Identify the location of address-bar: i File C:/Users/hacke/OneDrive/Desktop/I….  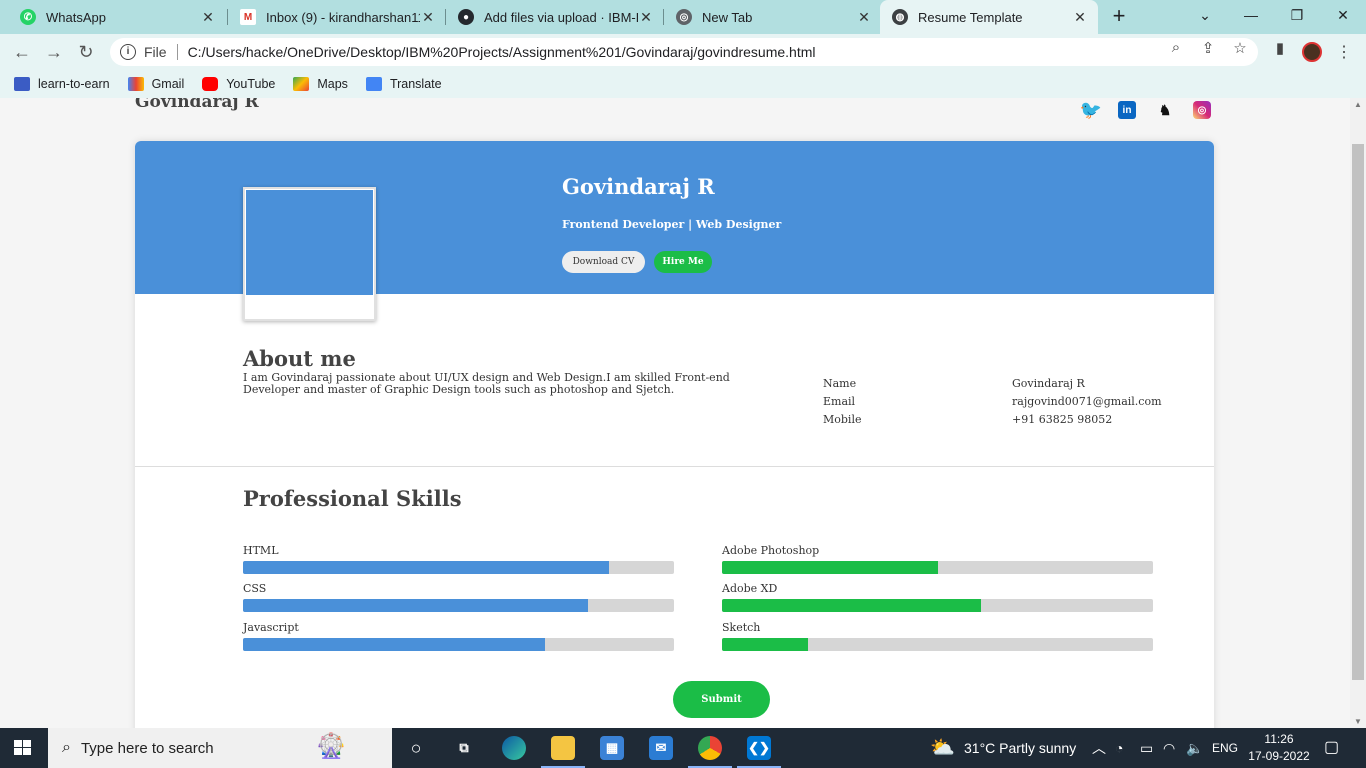
(684, 52).